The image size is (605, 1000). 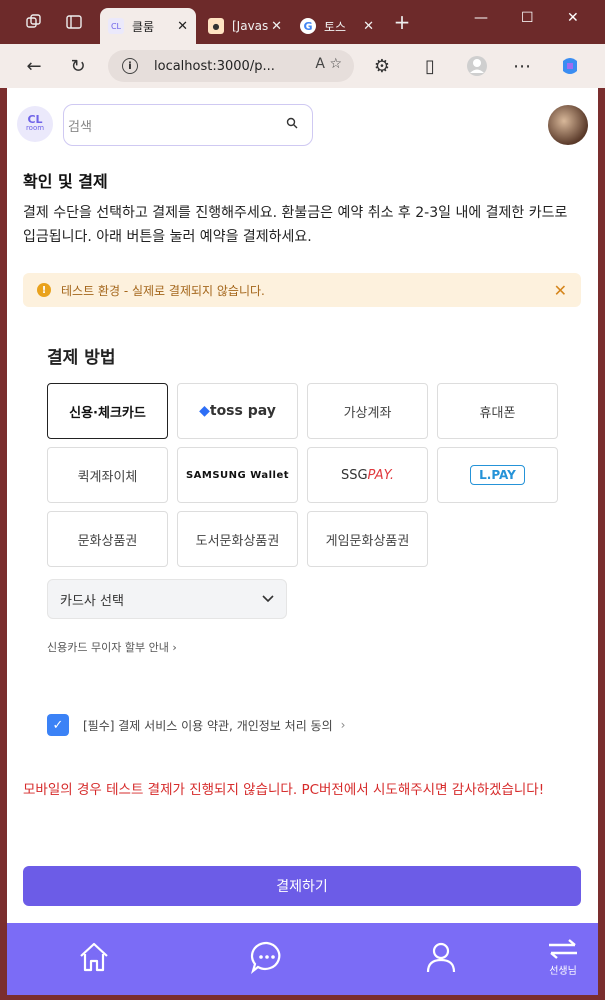 I want to click on alert-text: 테스트 환경 - 실제로 결제되지 않습니다., so click(x=163, y=290).